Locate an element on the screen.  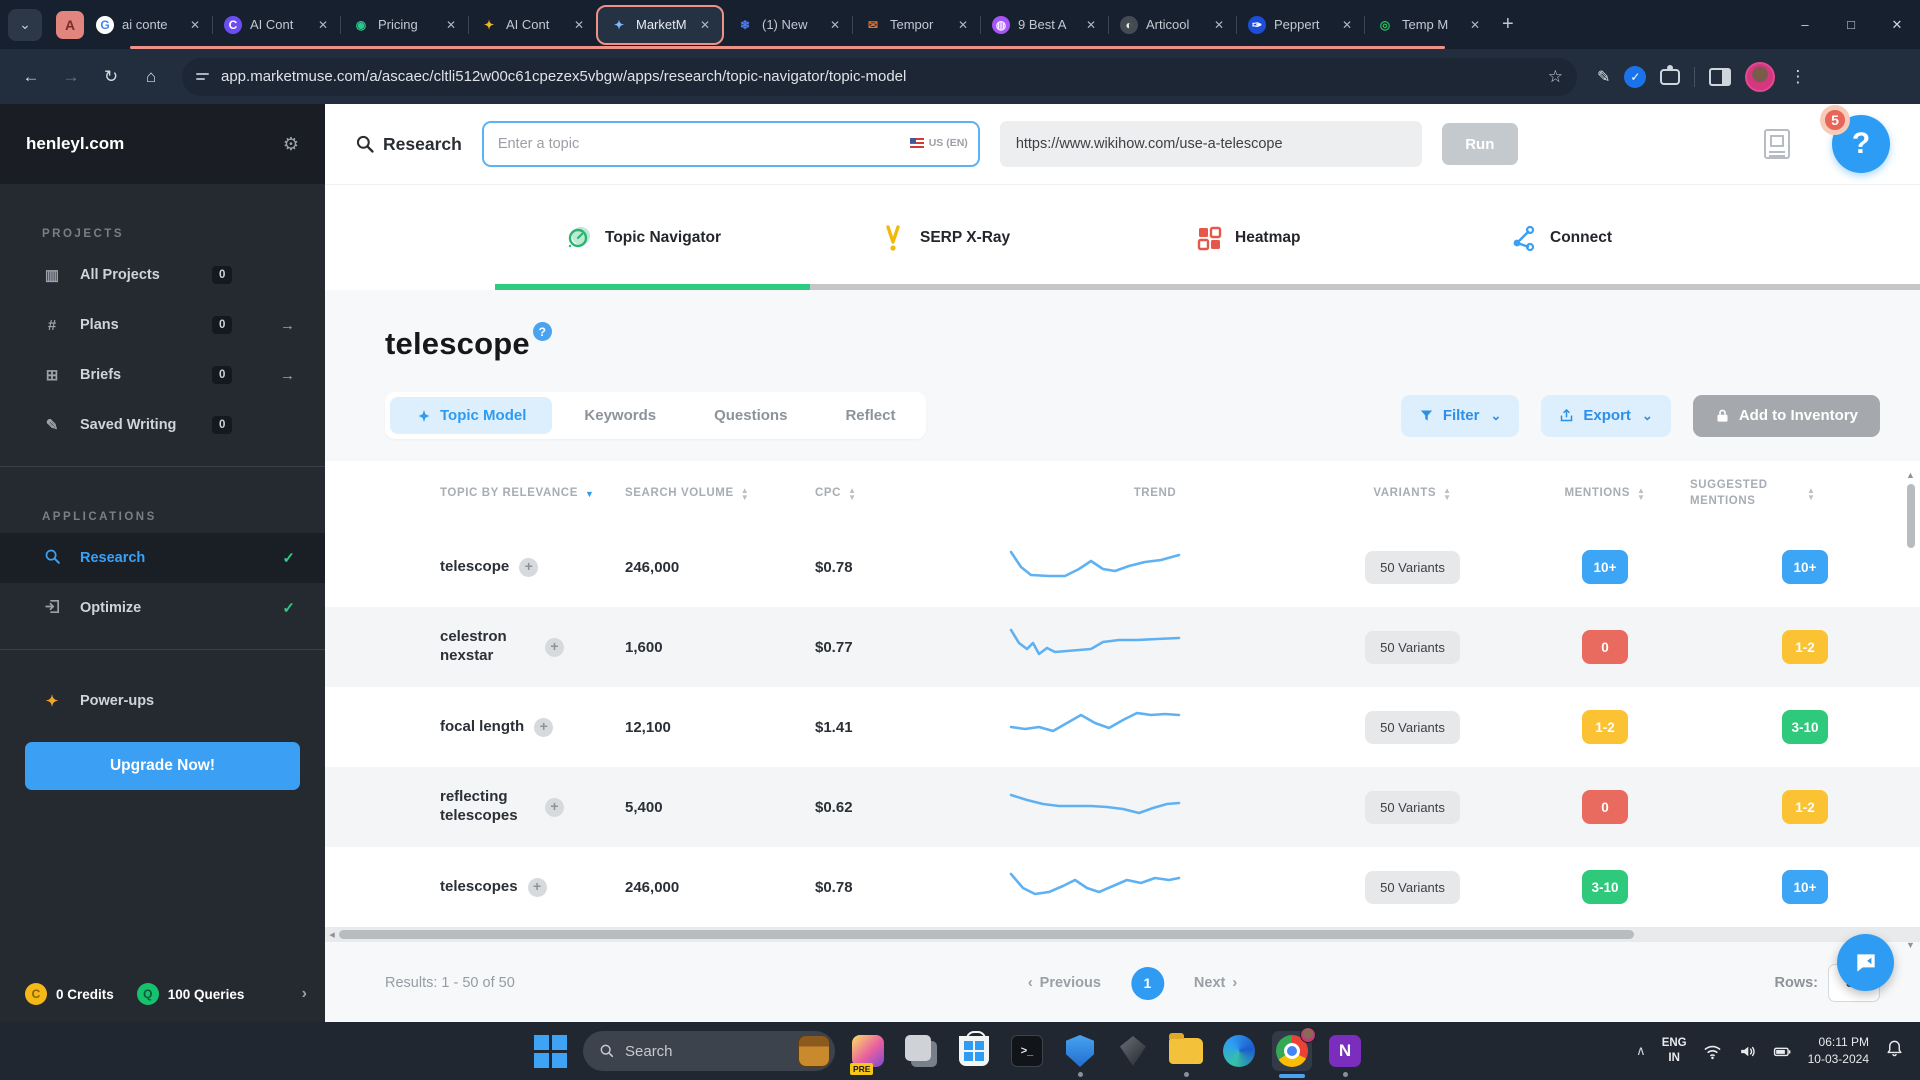
back-button: ← is located at coordinates (31, 77).